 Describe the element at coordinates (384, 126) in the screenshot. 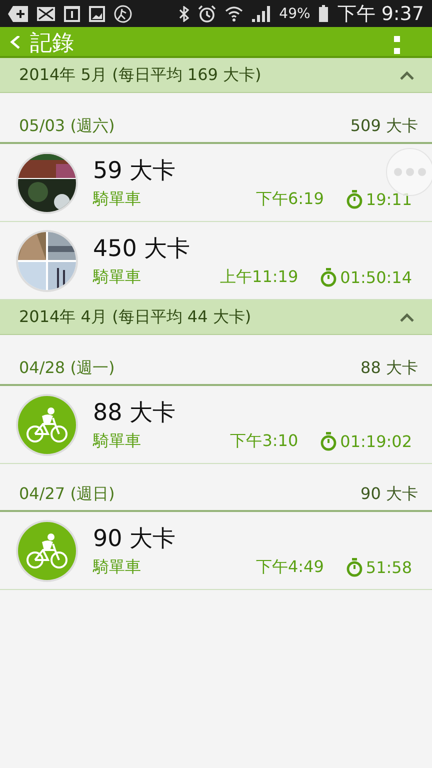

I see `day-total: 509 大卡` at that location.